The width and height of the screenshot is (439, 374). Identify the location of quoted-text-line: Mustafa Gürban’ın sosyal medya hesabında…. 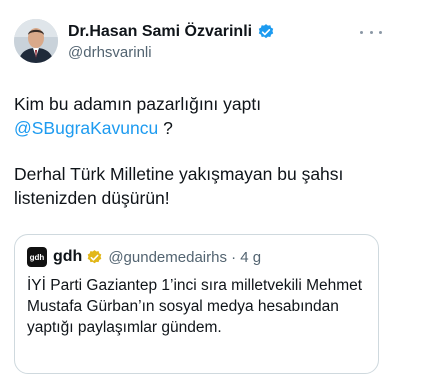
(183, 306).